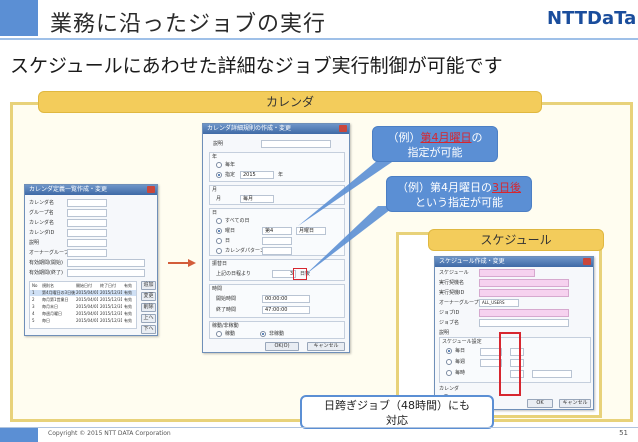  I want to click on page-number: 51, so click(623, 433).